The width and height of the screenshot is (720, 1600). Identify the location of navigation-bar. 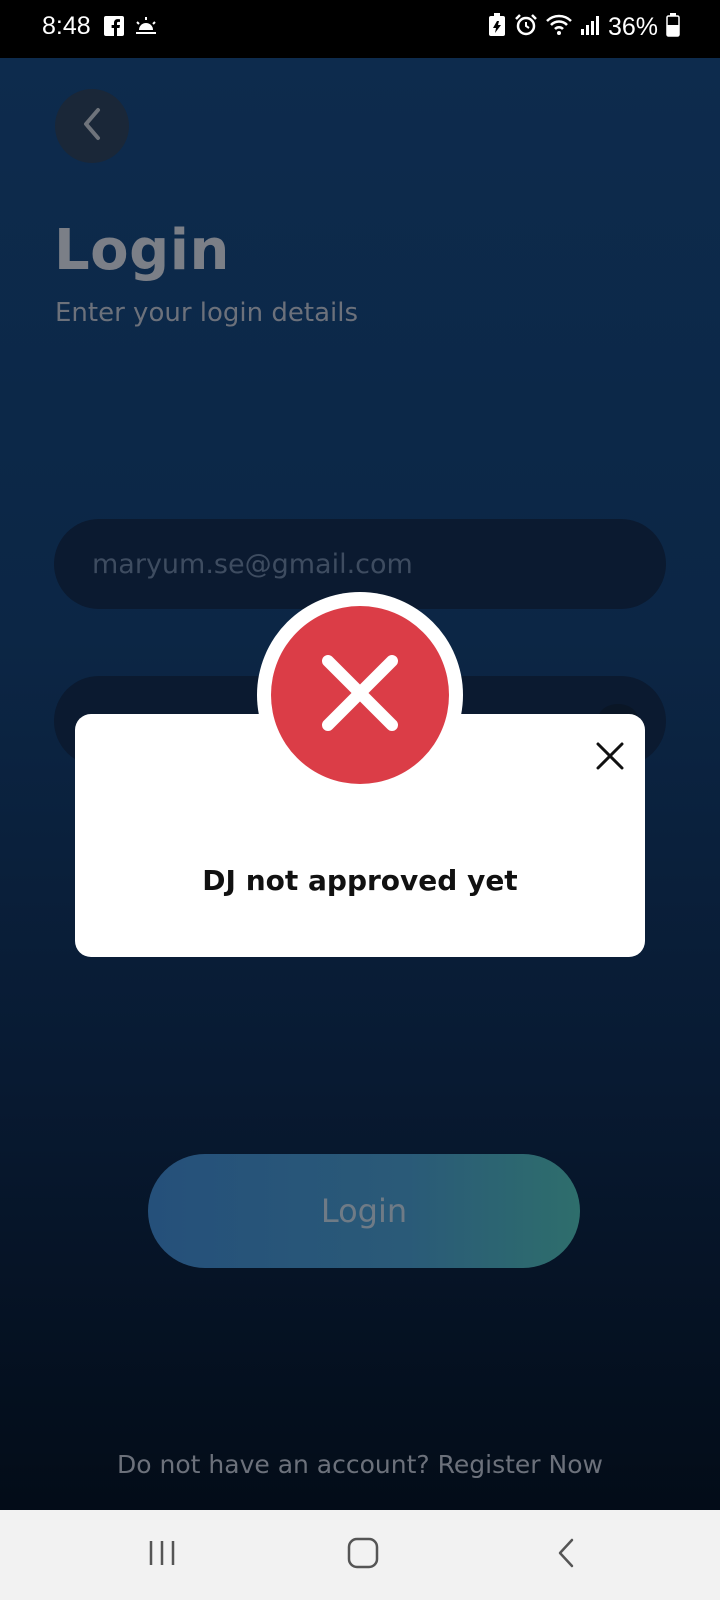
(360, 1555).